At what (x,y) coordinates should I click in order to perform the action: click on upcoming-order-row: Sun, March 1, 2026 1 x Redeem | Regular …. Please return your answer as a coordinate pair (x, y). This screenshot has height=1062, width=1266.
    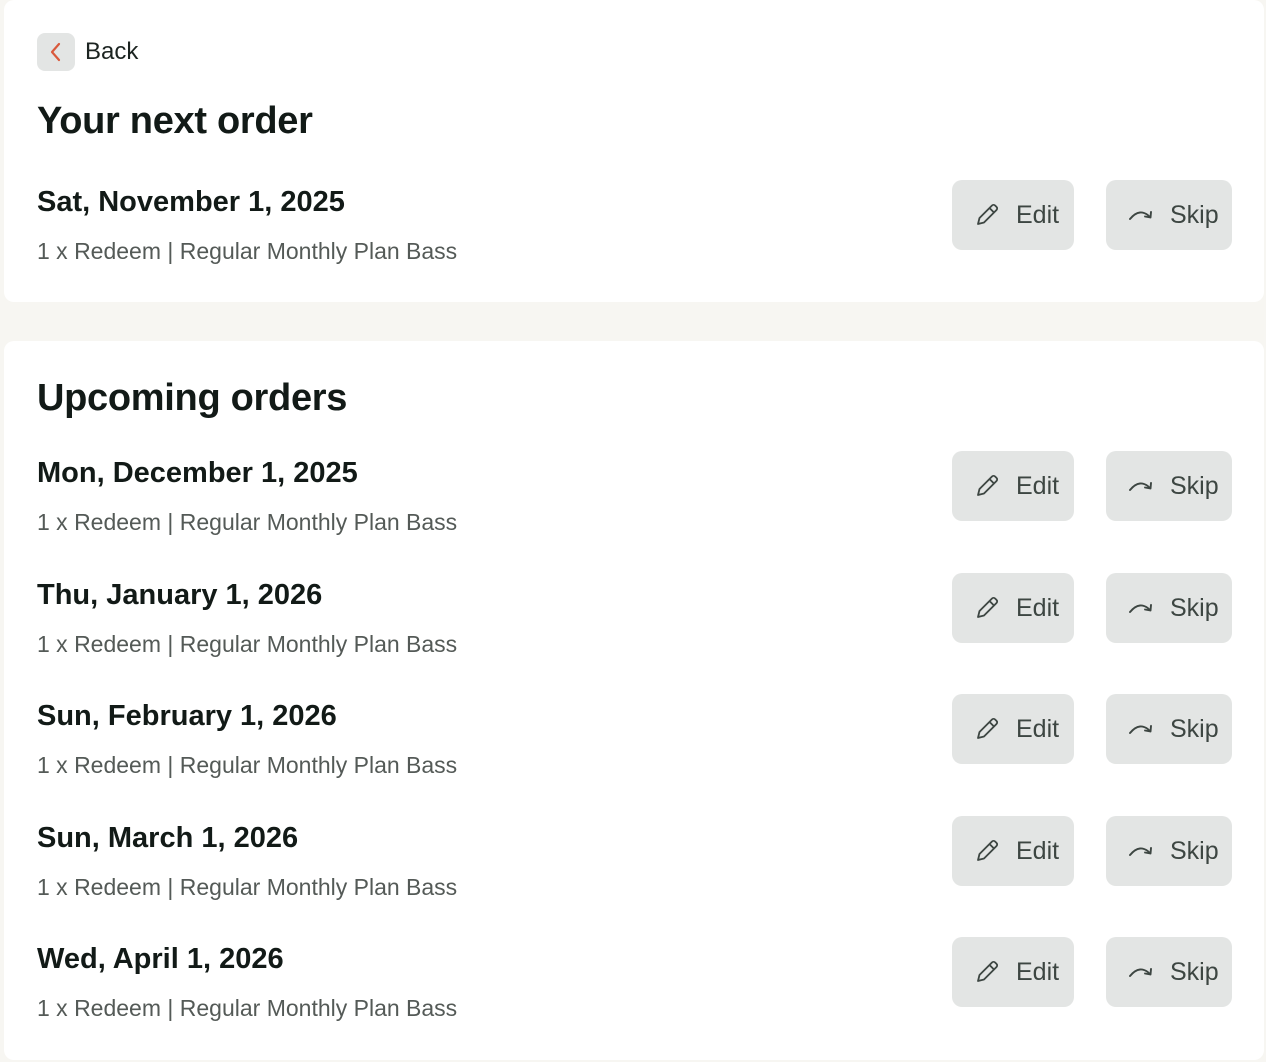
    Looking at the image, I should click on (634, 858).